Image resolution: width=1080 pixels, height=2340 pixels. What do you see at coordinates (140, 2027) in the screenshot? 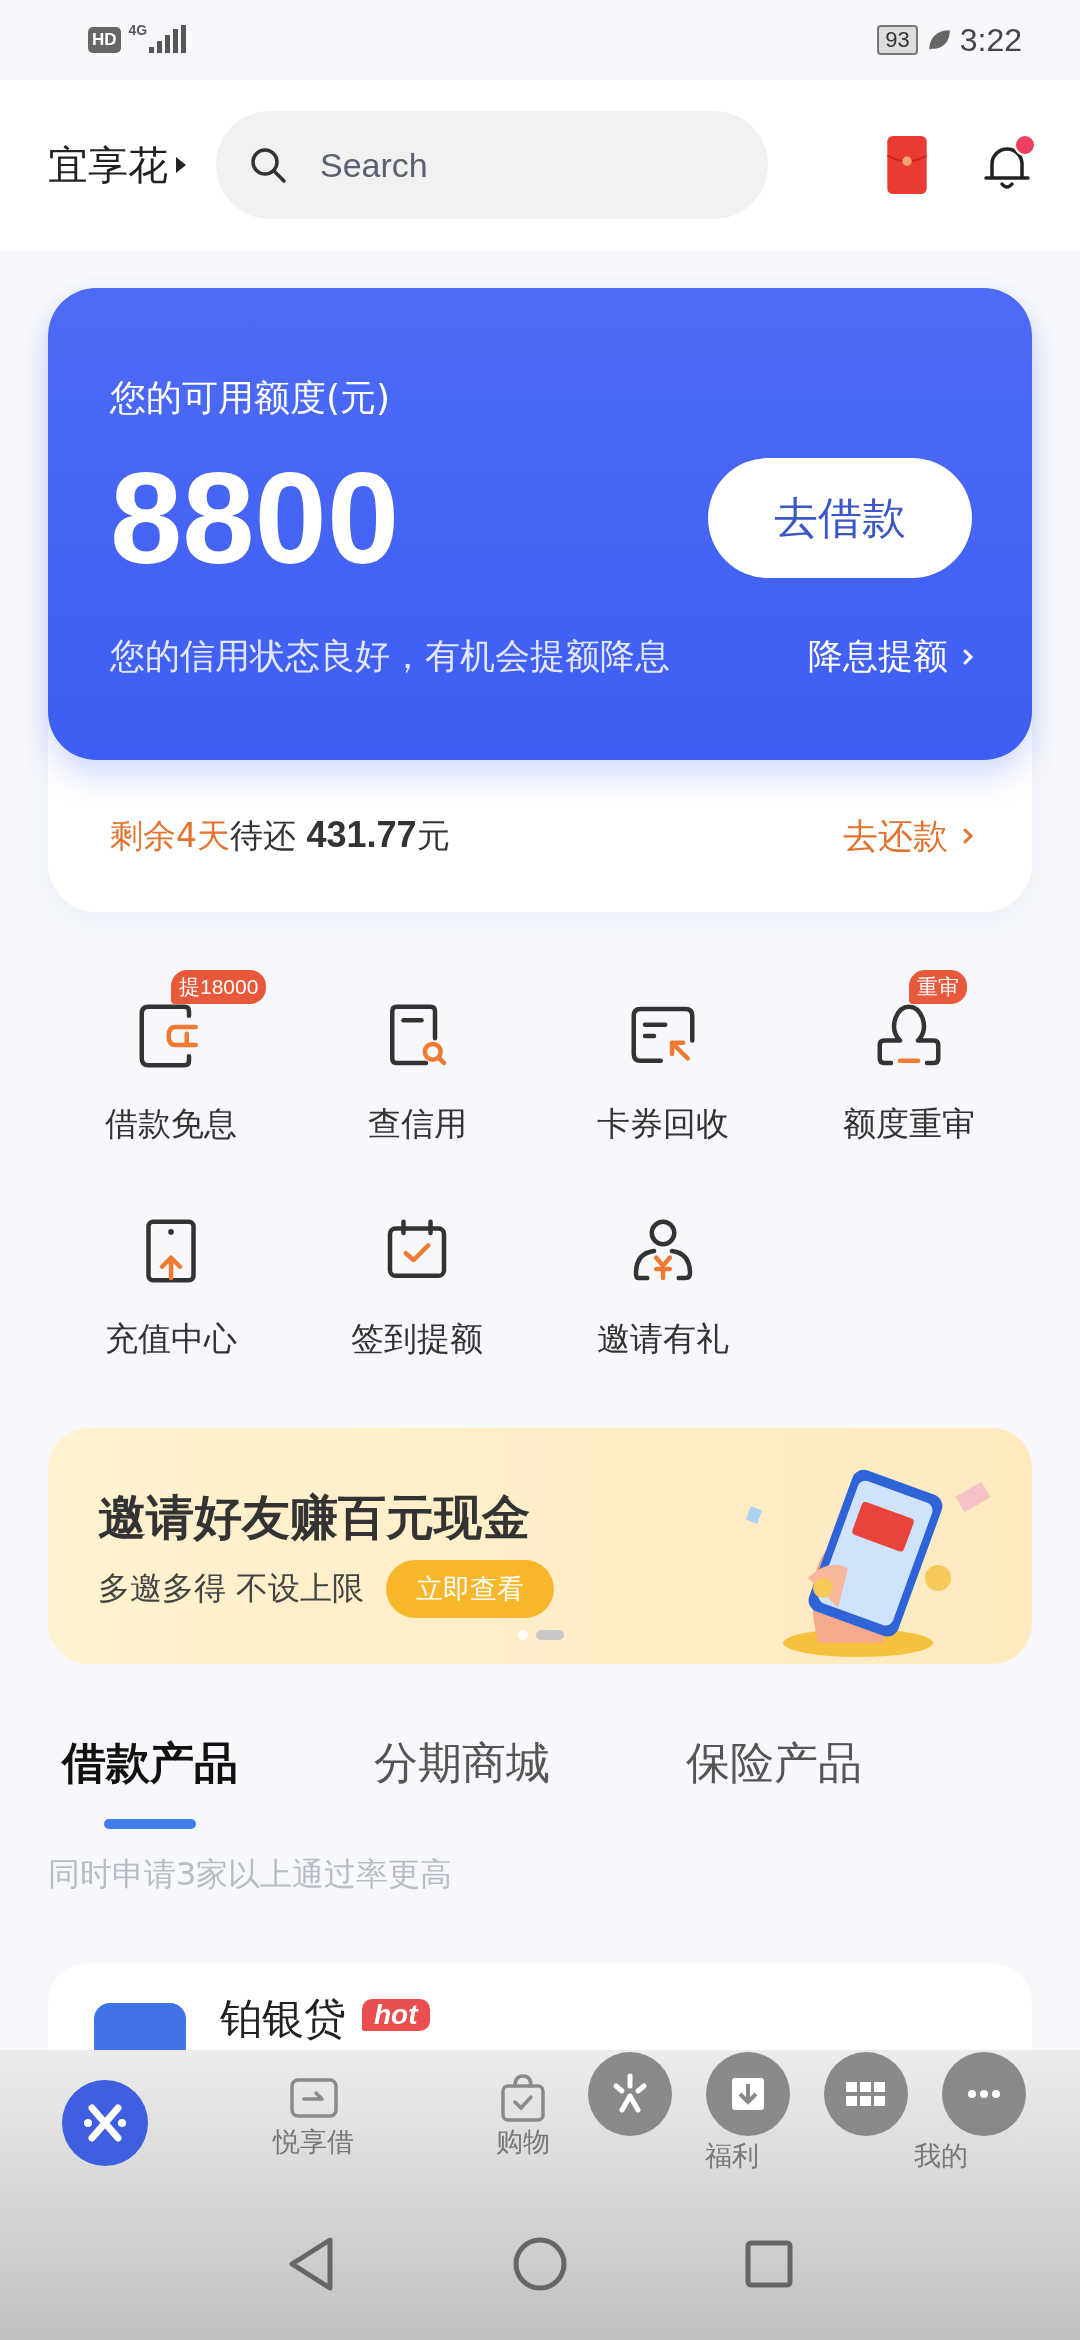
I see `product-logo-icon` at bounding box center [140, 2027].